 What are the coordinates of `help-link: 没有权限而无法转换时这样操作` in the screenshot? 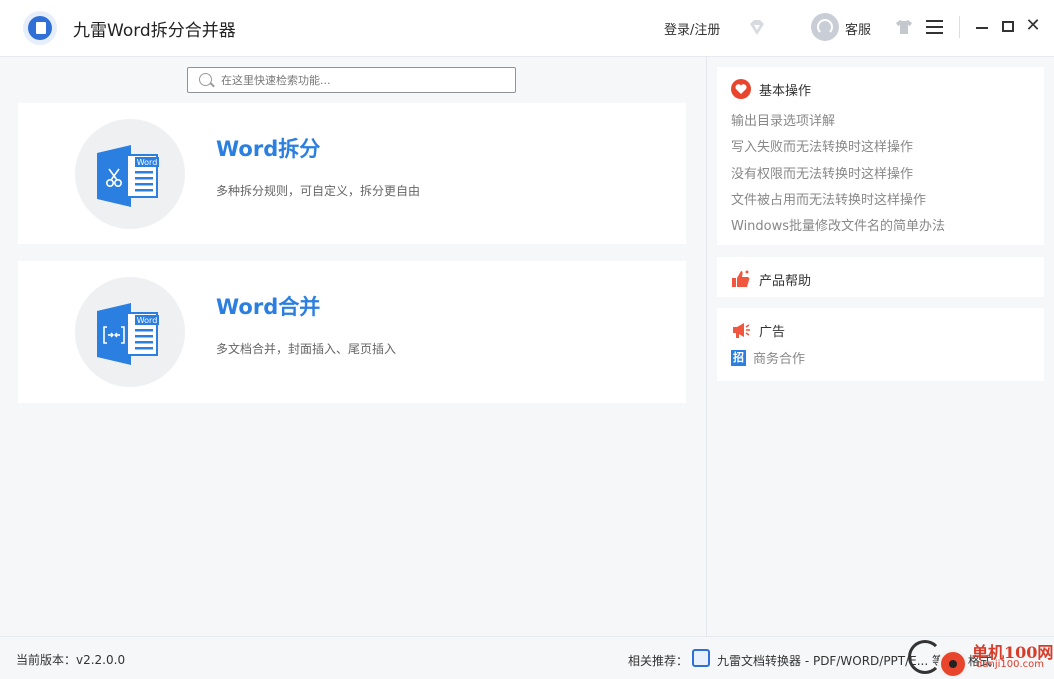 It's located at (838, 178).